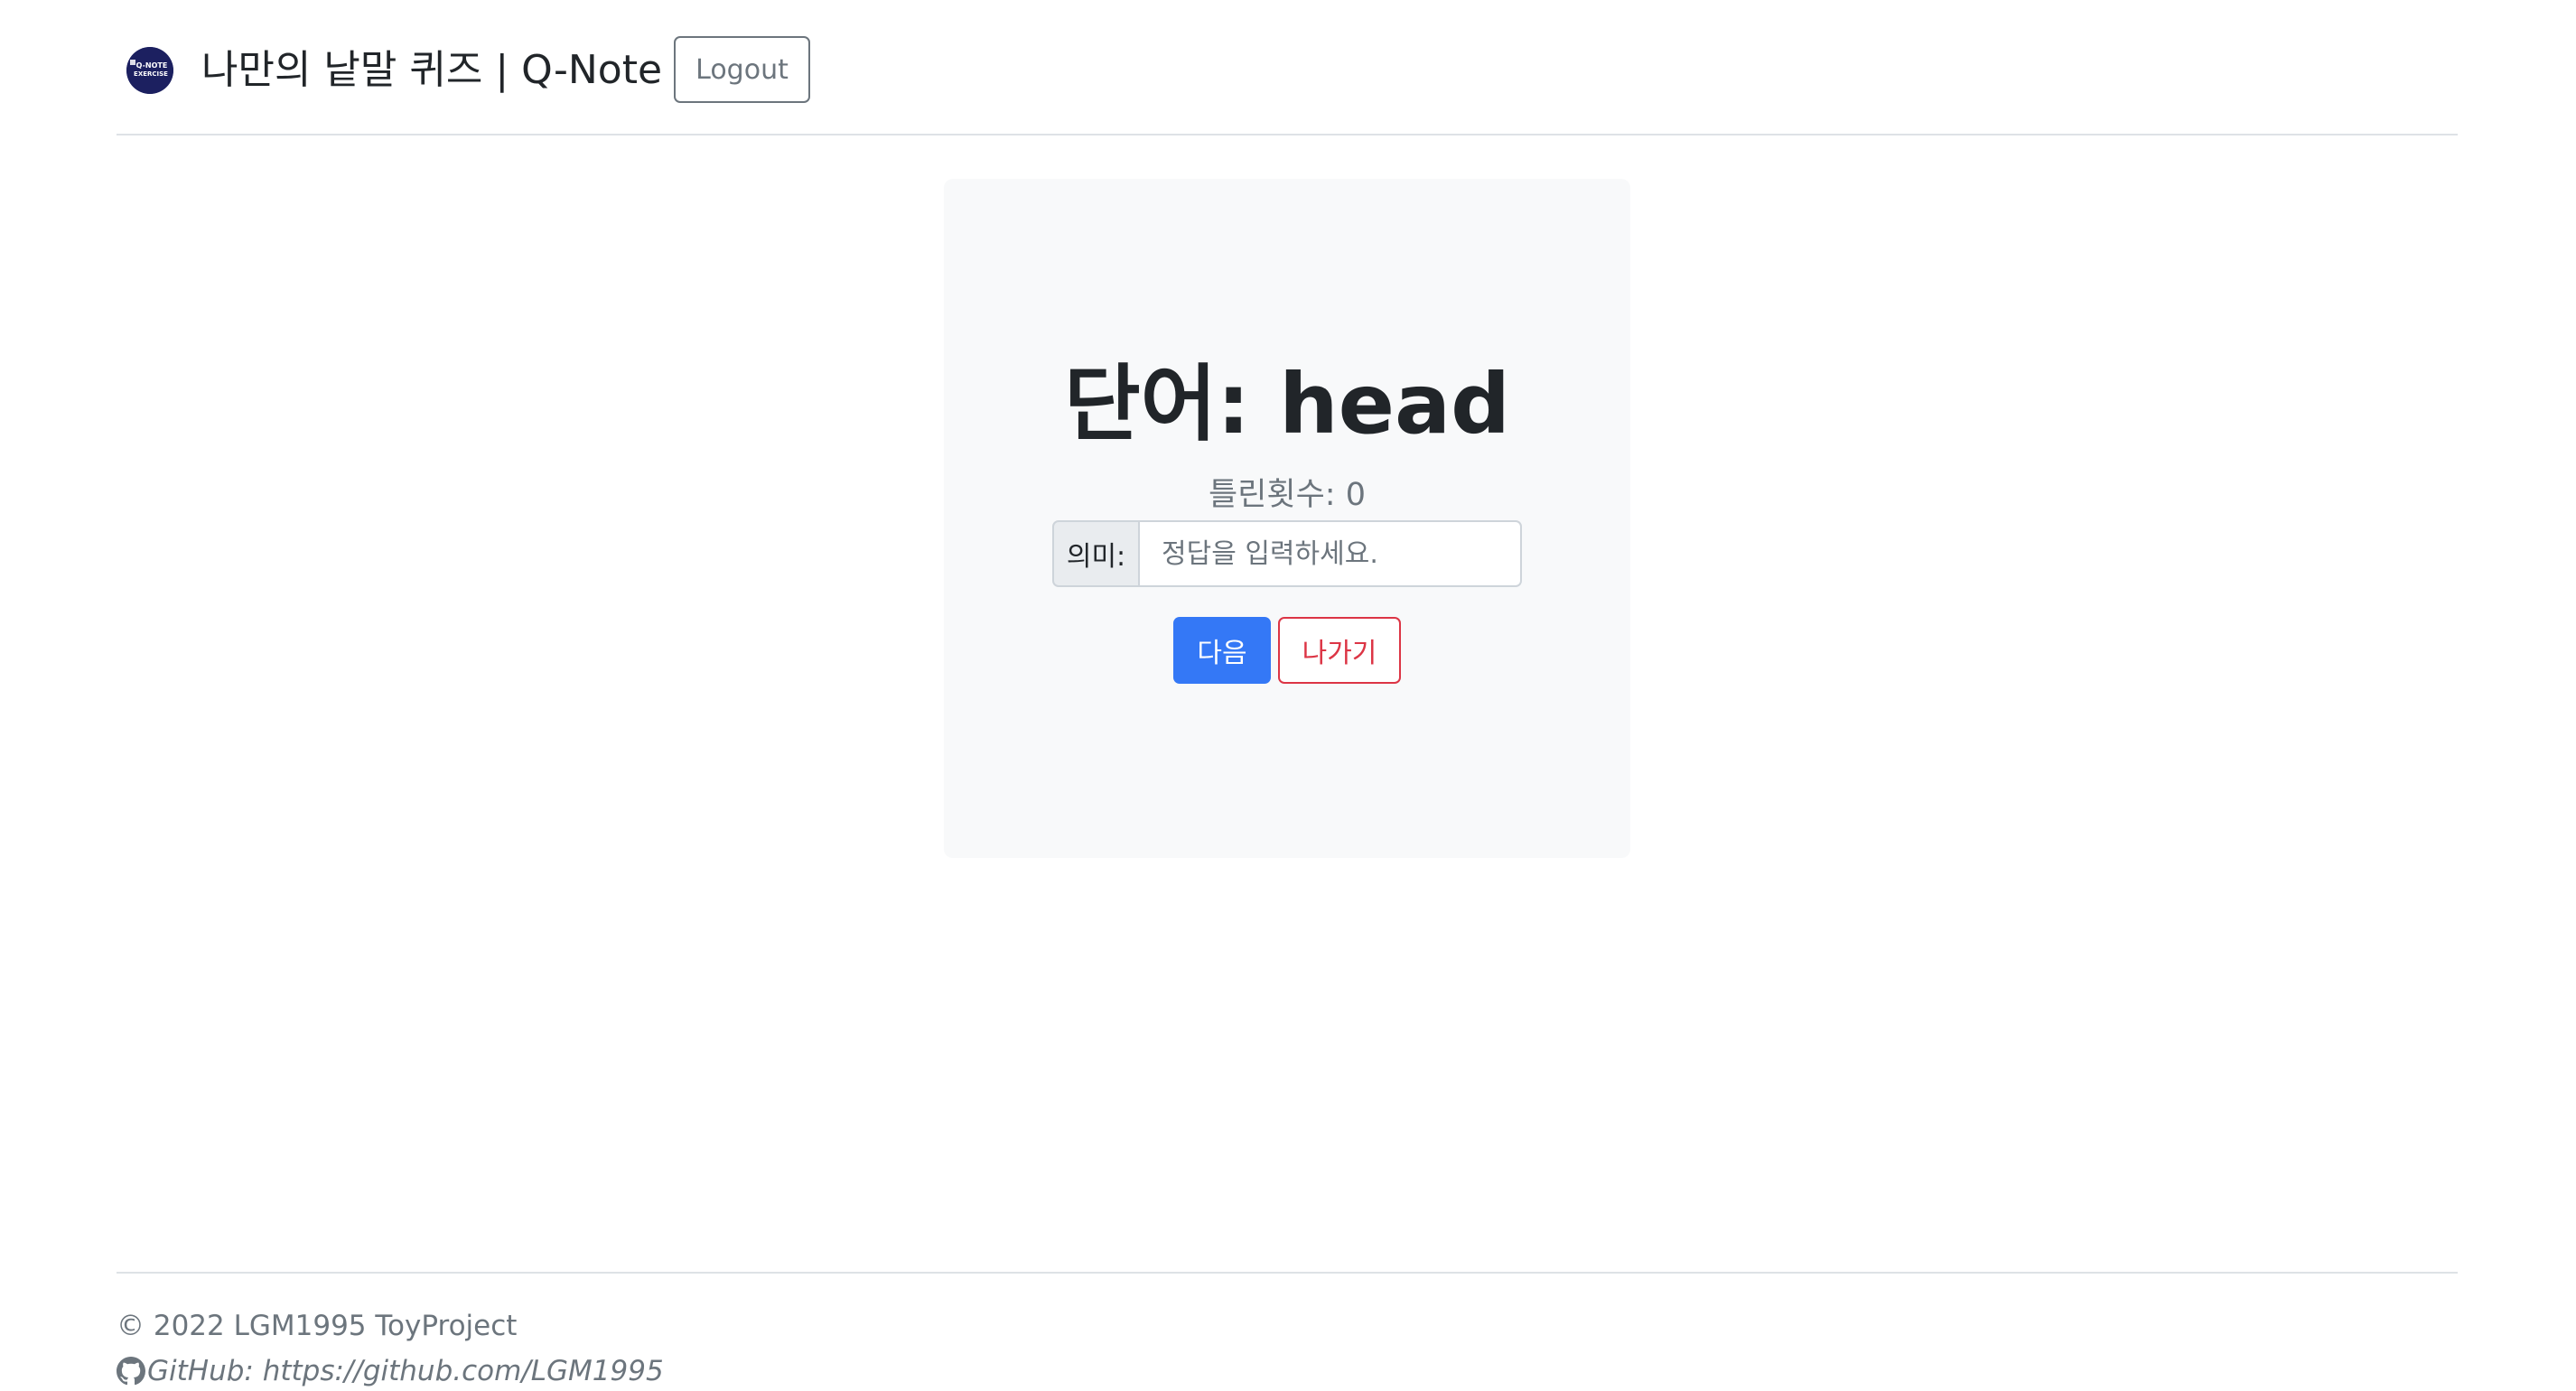 This screenshot has width=2576, height=1391. What do you see at coordinates (317, 1326) in the screenshot?
I see `copyright-text: © 2022 LGM1995 ToyProject` at bounding box center [317, 1326].